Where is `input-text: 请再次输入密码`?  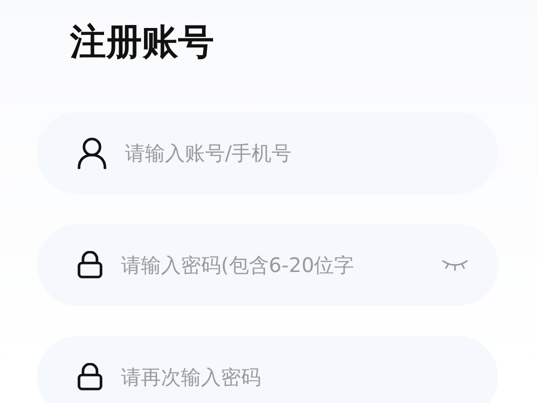
input-text: 请再次输入密码 is located at coordinates (294, 377).